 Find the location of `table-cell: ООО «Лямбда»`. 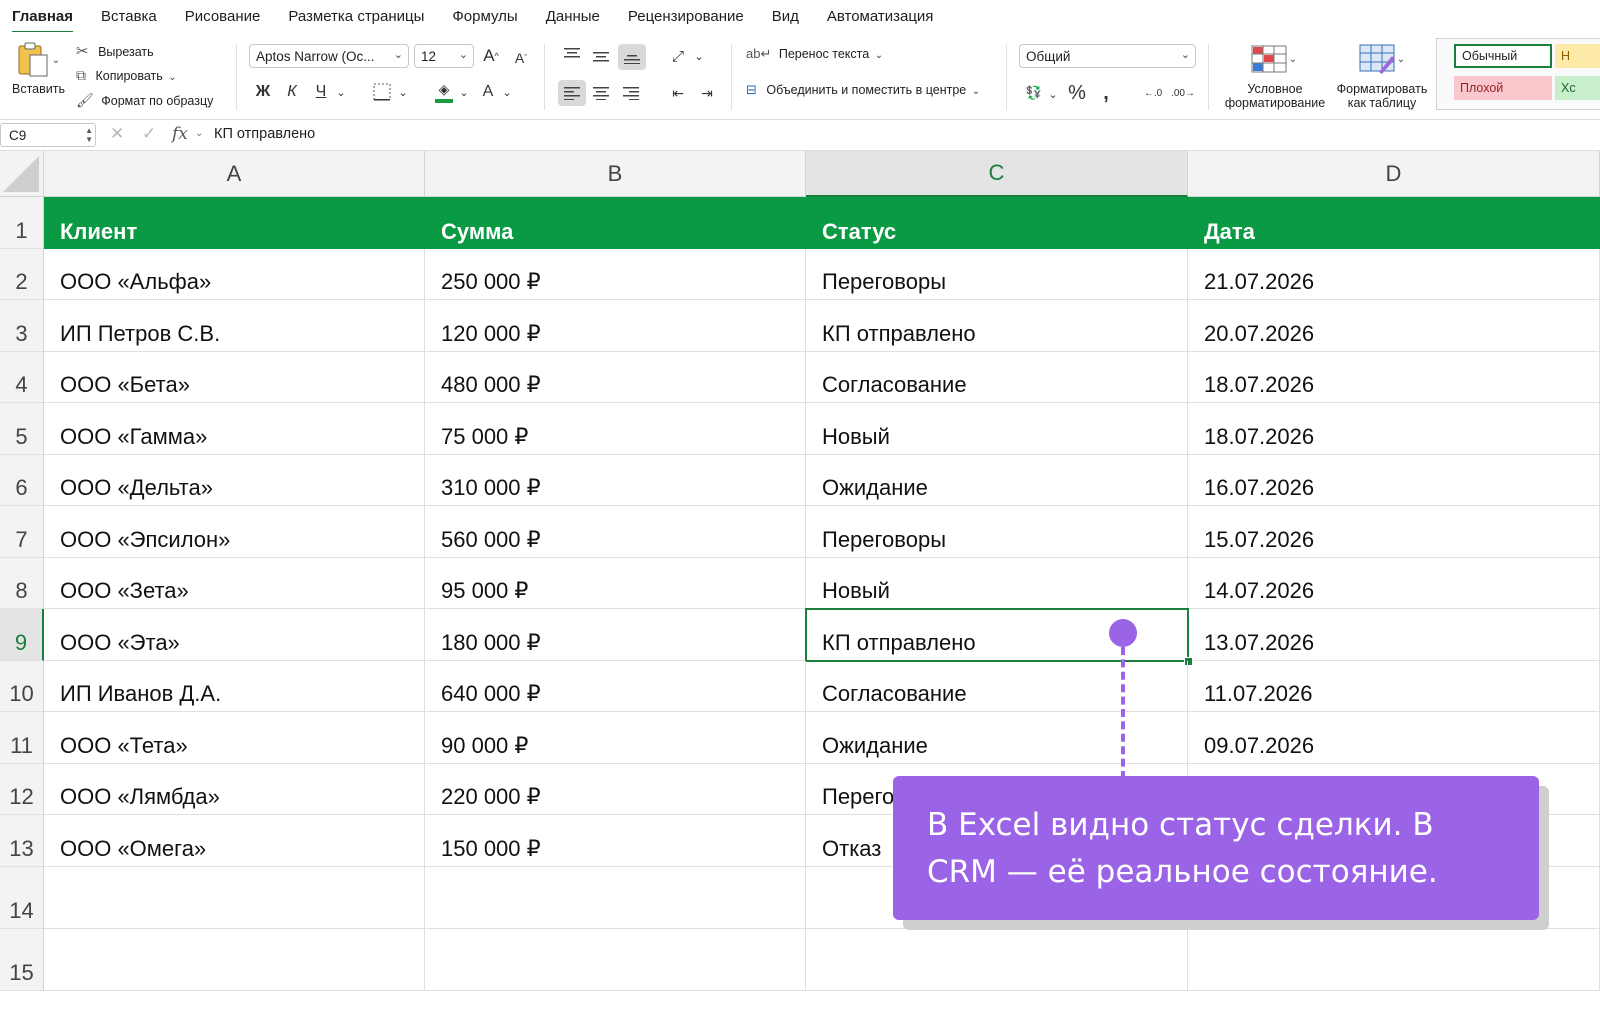

table-cell: ООО «Лямбда» is located at coordinates (234, 788).